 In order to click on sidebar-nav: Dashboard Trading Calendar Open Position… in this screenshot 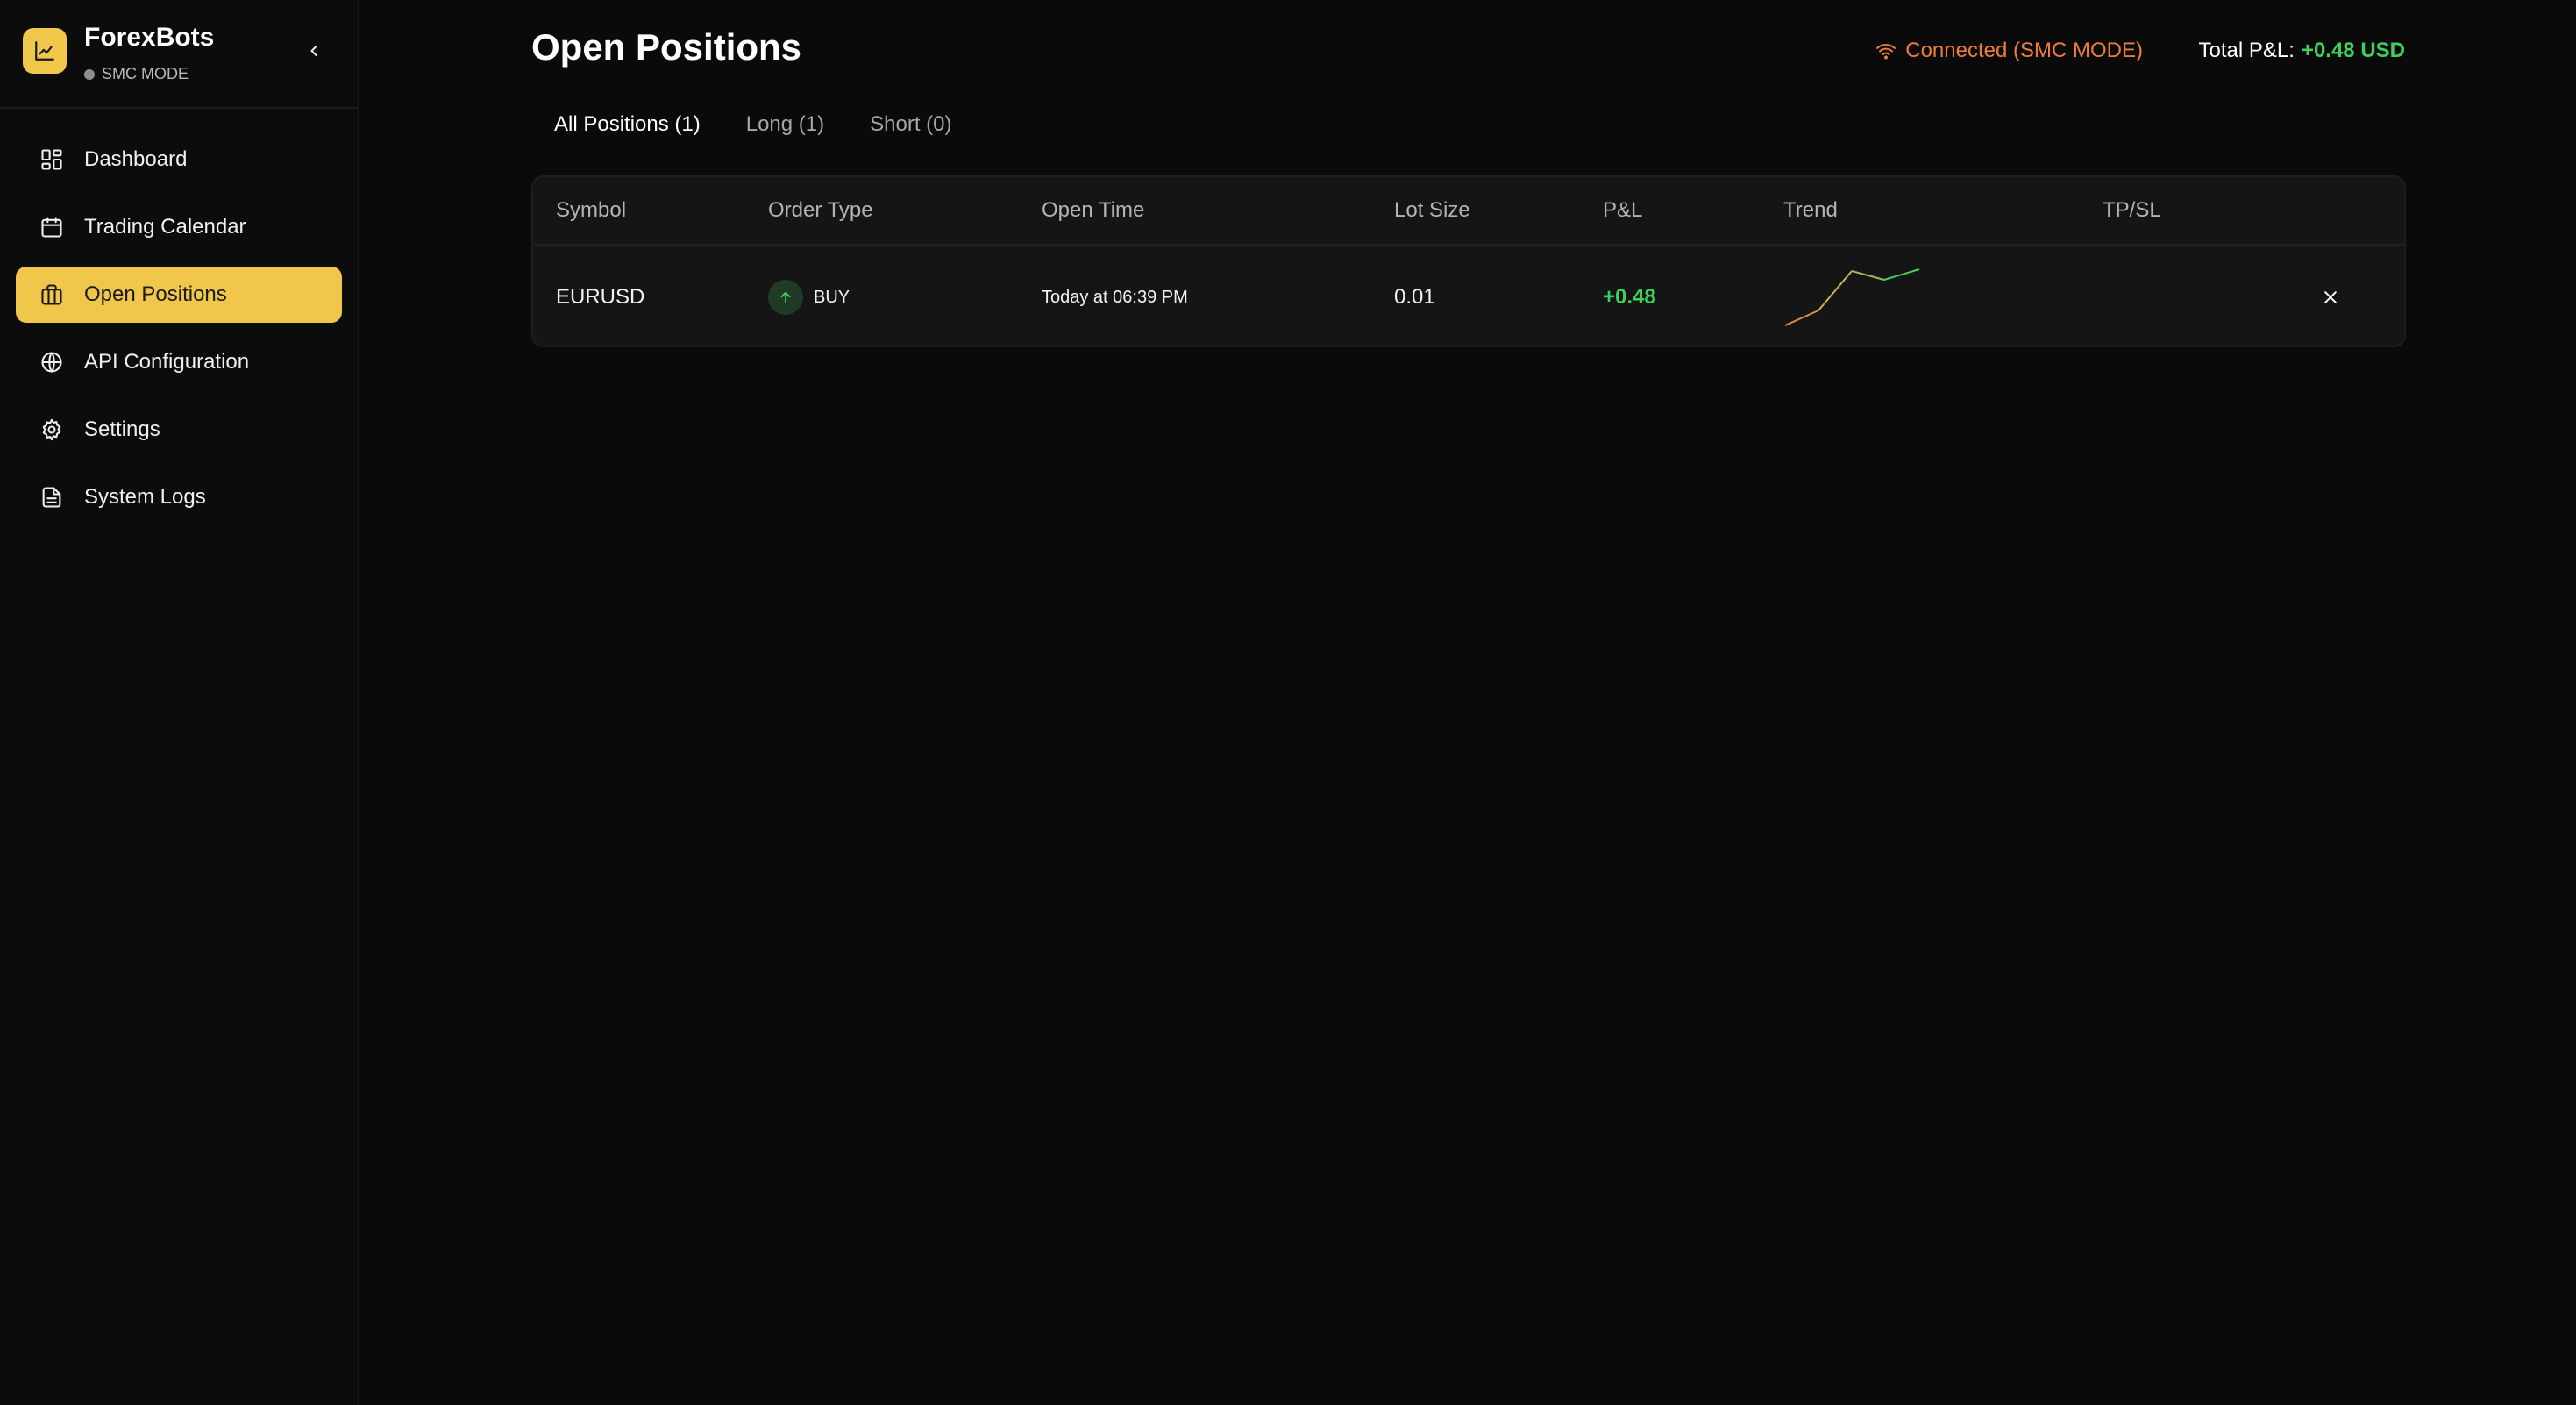, I will do `click(179, 334)`.